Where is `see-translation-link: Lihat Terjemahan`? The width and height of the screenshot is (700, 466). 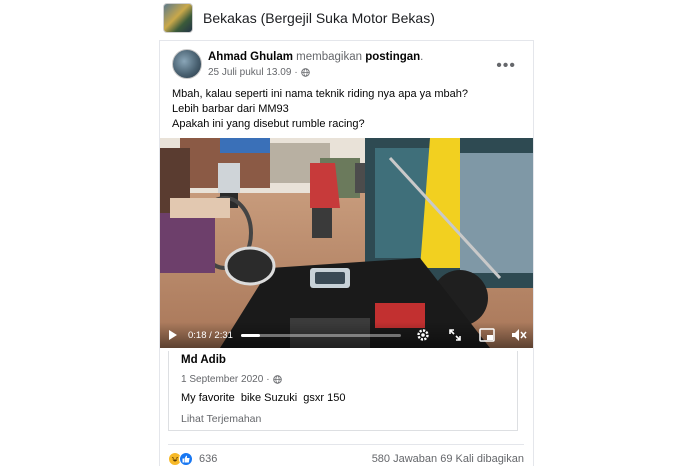
see-translation-link: Lihat Terjemahan is located at coordinates (221, 419).